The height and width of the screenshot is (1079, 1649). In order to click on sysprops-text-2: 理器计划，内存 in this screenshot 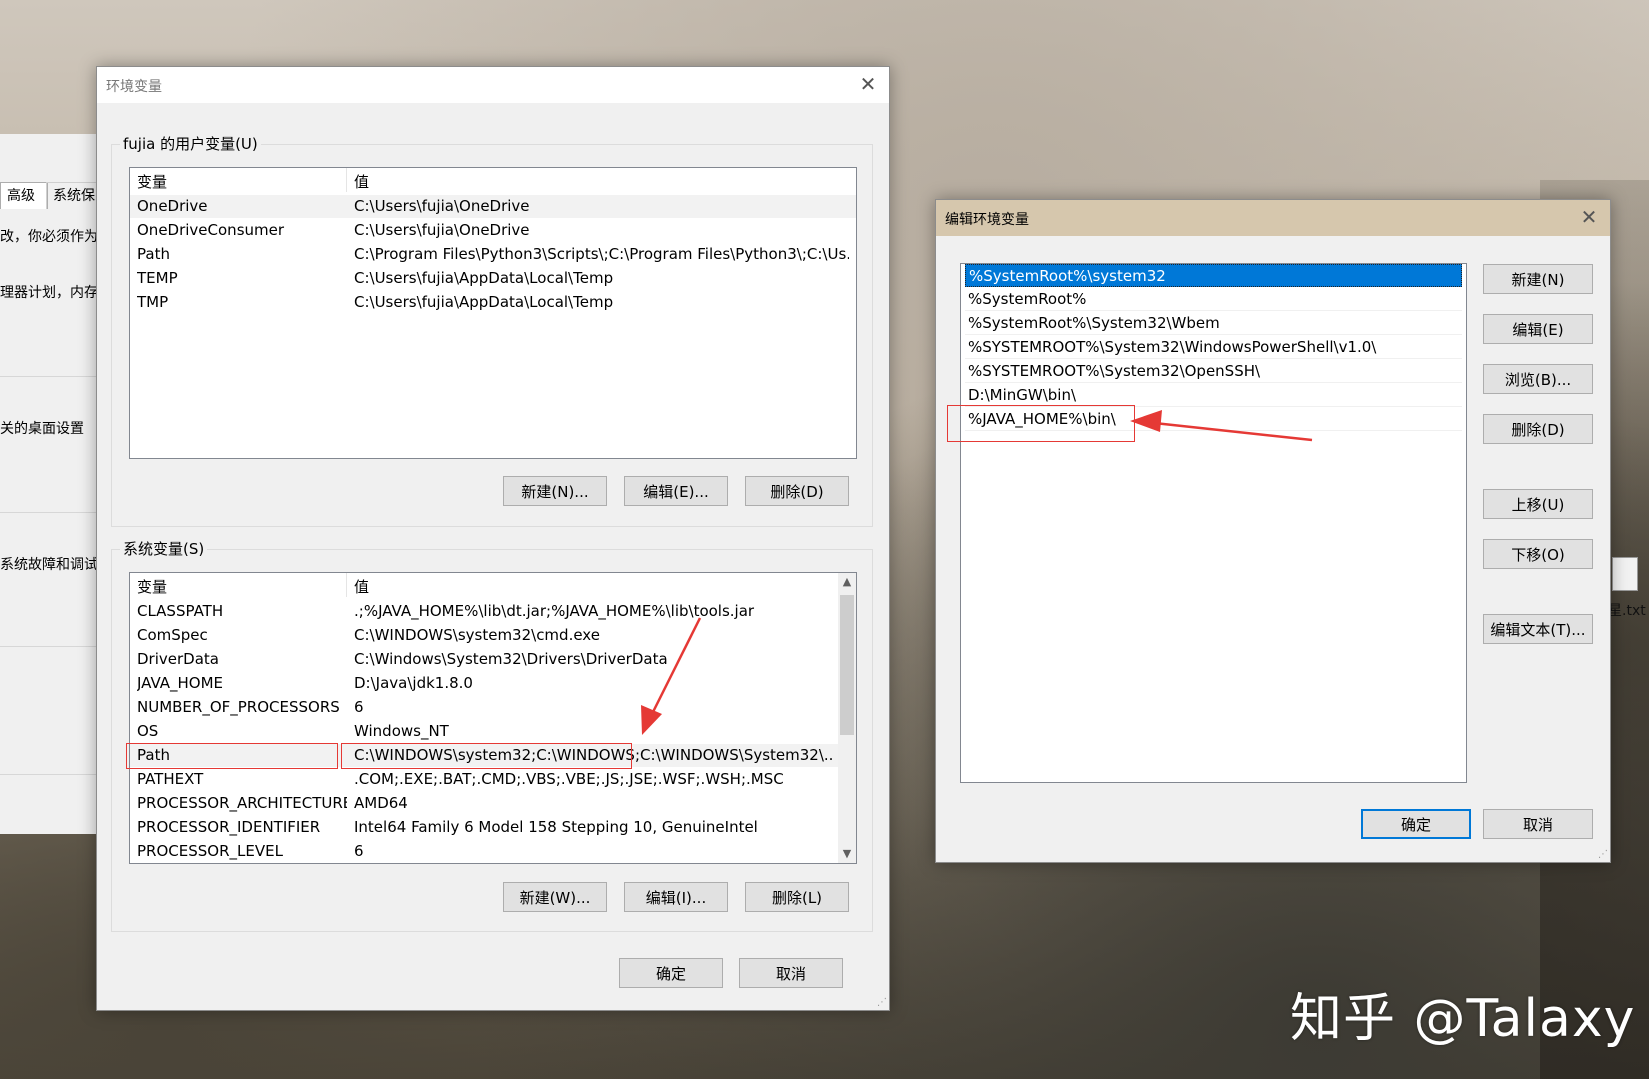, I will do `click(49, 293)`.